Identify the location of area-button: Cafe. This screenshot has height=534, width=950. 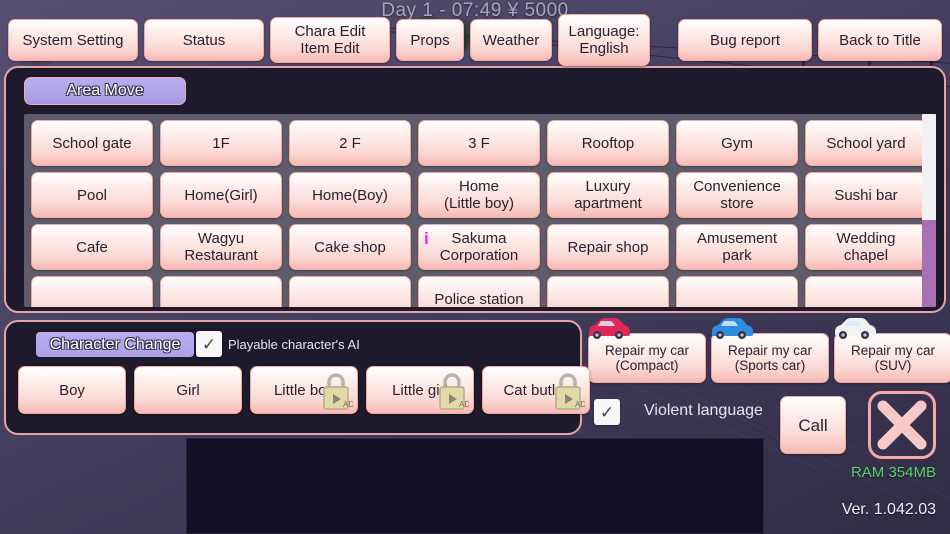
(92, 247).